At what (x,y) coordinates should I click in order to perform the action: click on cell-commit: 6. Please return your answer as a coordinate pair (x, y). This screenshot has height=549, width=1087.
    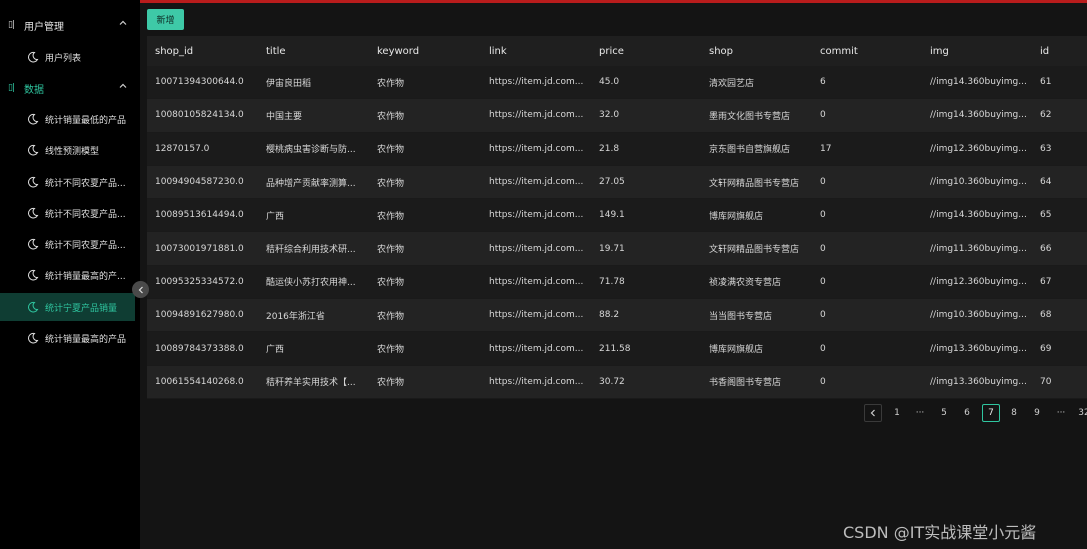
    Looking at the image, I should click on (823, 82).